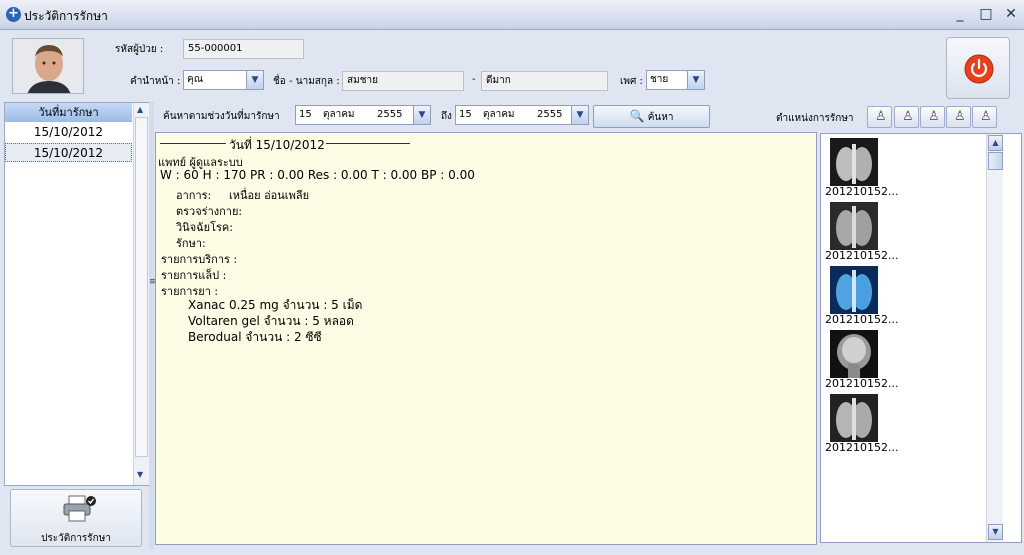 The height and width of the screenshot is (555, 1024). I want to click on patient-photo, so click(48, 66).